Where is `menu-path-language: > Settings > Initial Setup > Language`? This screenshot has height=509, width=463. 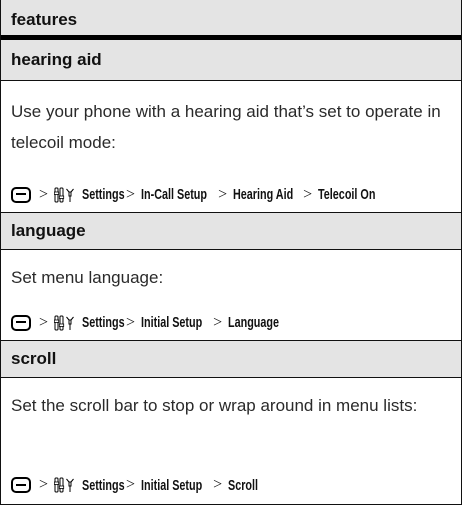
menu-path-language: > Settings > Initial Setup > Language is located at coordinates (231, 323).